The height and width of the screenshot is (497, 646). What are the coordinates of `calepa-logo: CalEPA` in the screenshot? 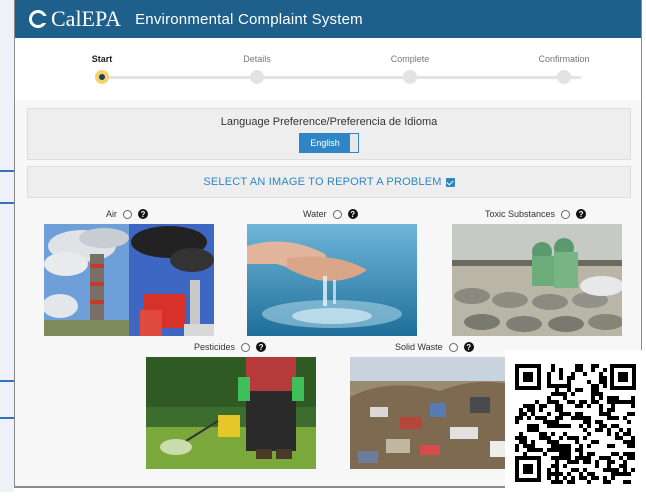 It's located at (75, 19).